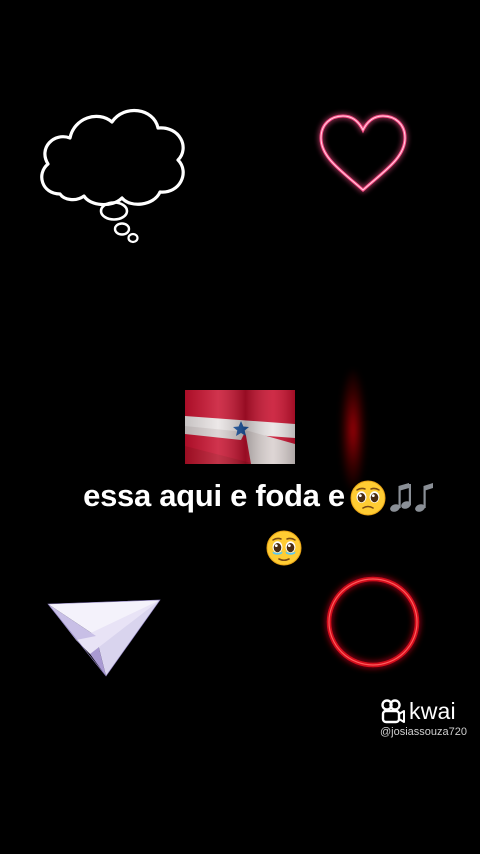 Image resolution: width=480 pixels, height=854 pixels. Describe the element at coordinates (214, 495) in the screenshot. I see `caption-text: essa aqui e foda e` at that location.